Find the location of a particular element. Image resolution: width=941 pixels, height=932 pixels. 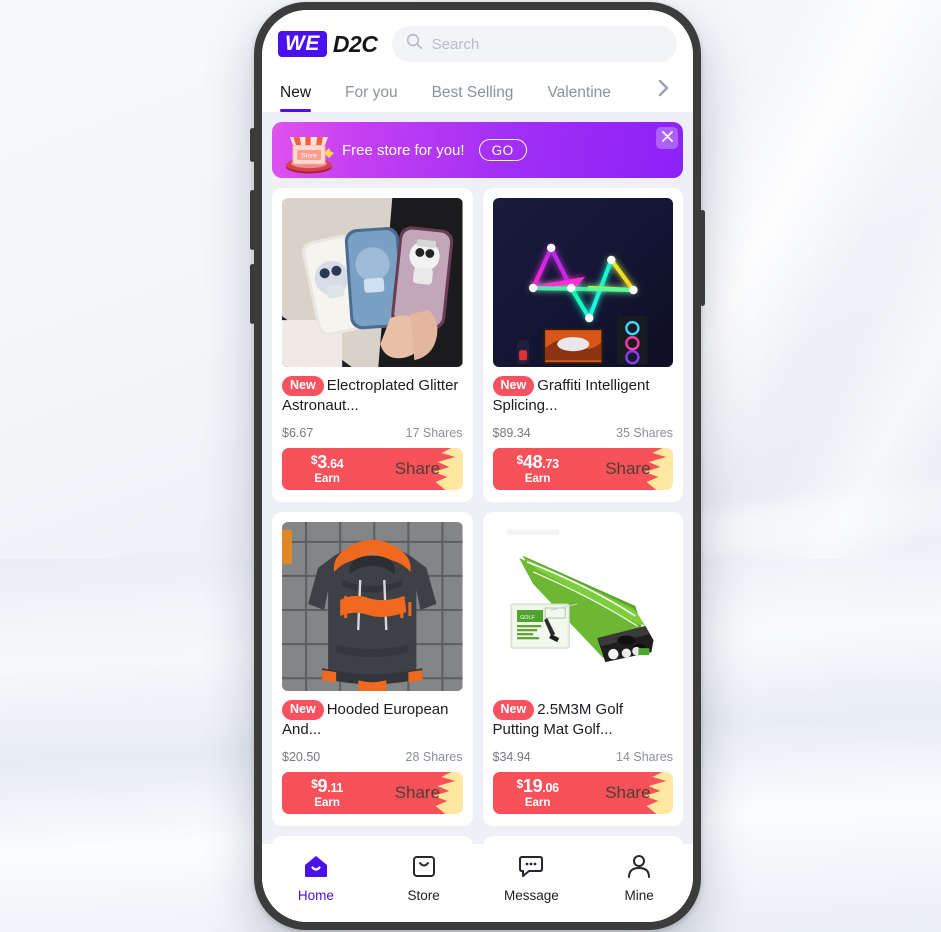

tabs-more-button is located at coordinates (660, 90).